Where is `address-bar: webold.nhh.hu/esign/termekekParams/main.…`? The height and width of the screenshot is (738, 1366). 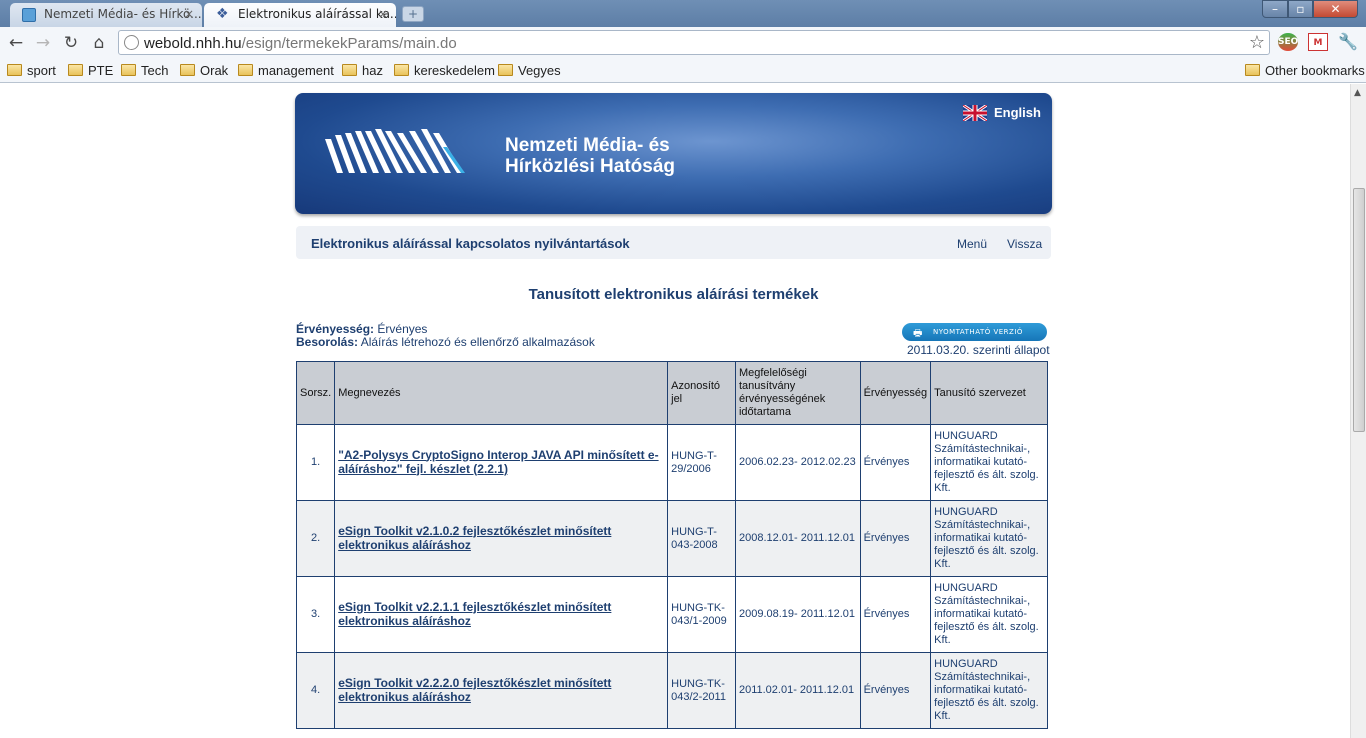 address-bar: webold.nhh.hu/esign/termekekParams/main.… is located at coordinates (694, 42).